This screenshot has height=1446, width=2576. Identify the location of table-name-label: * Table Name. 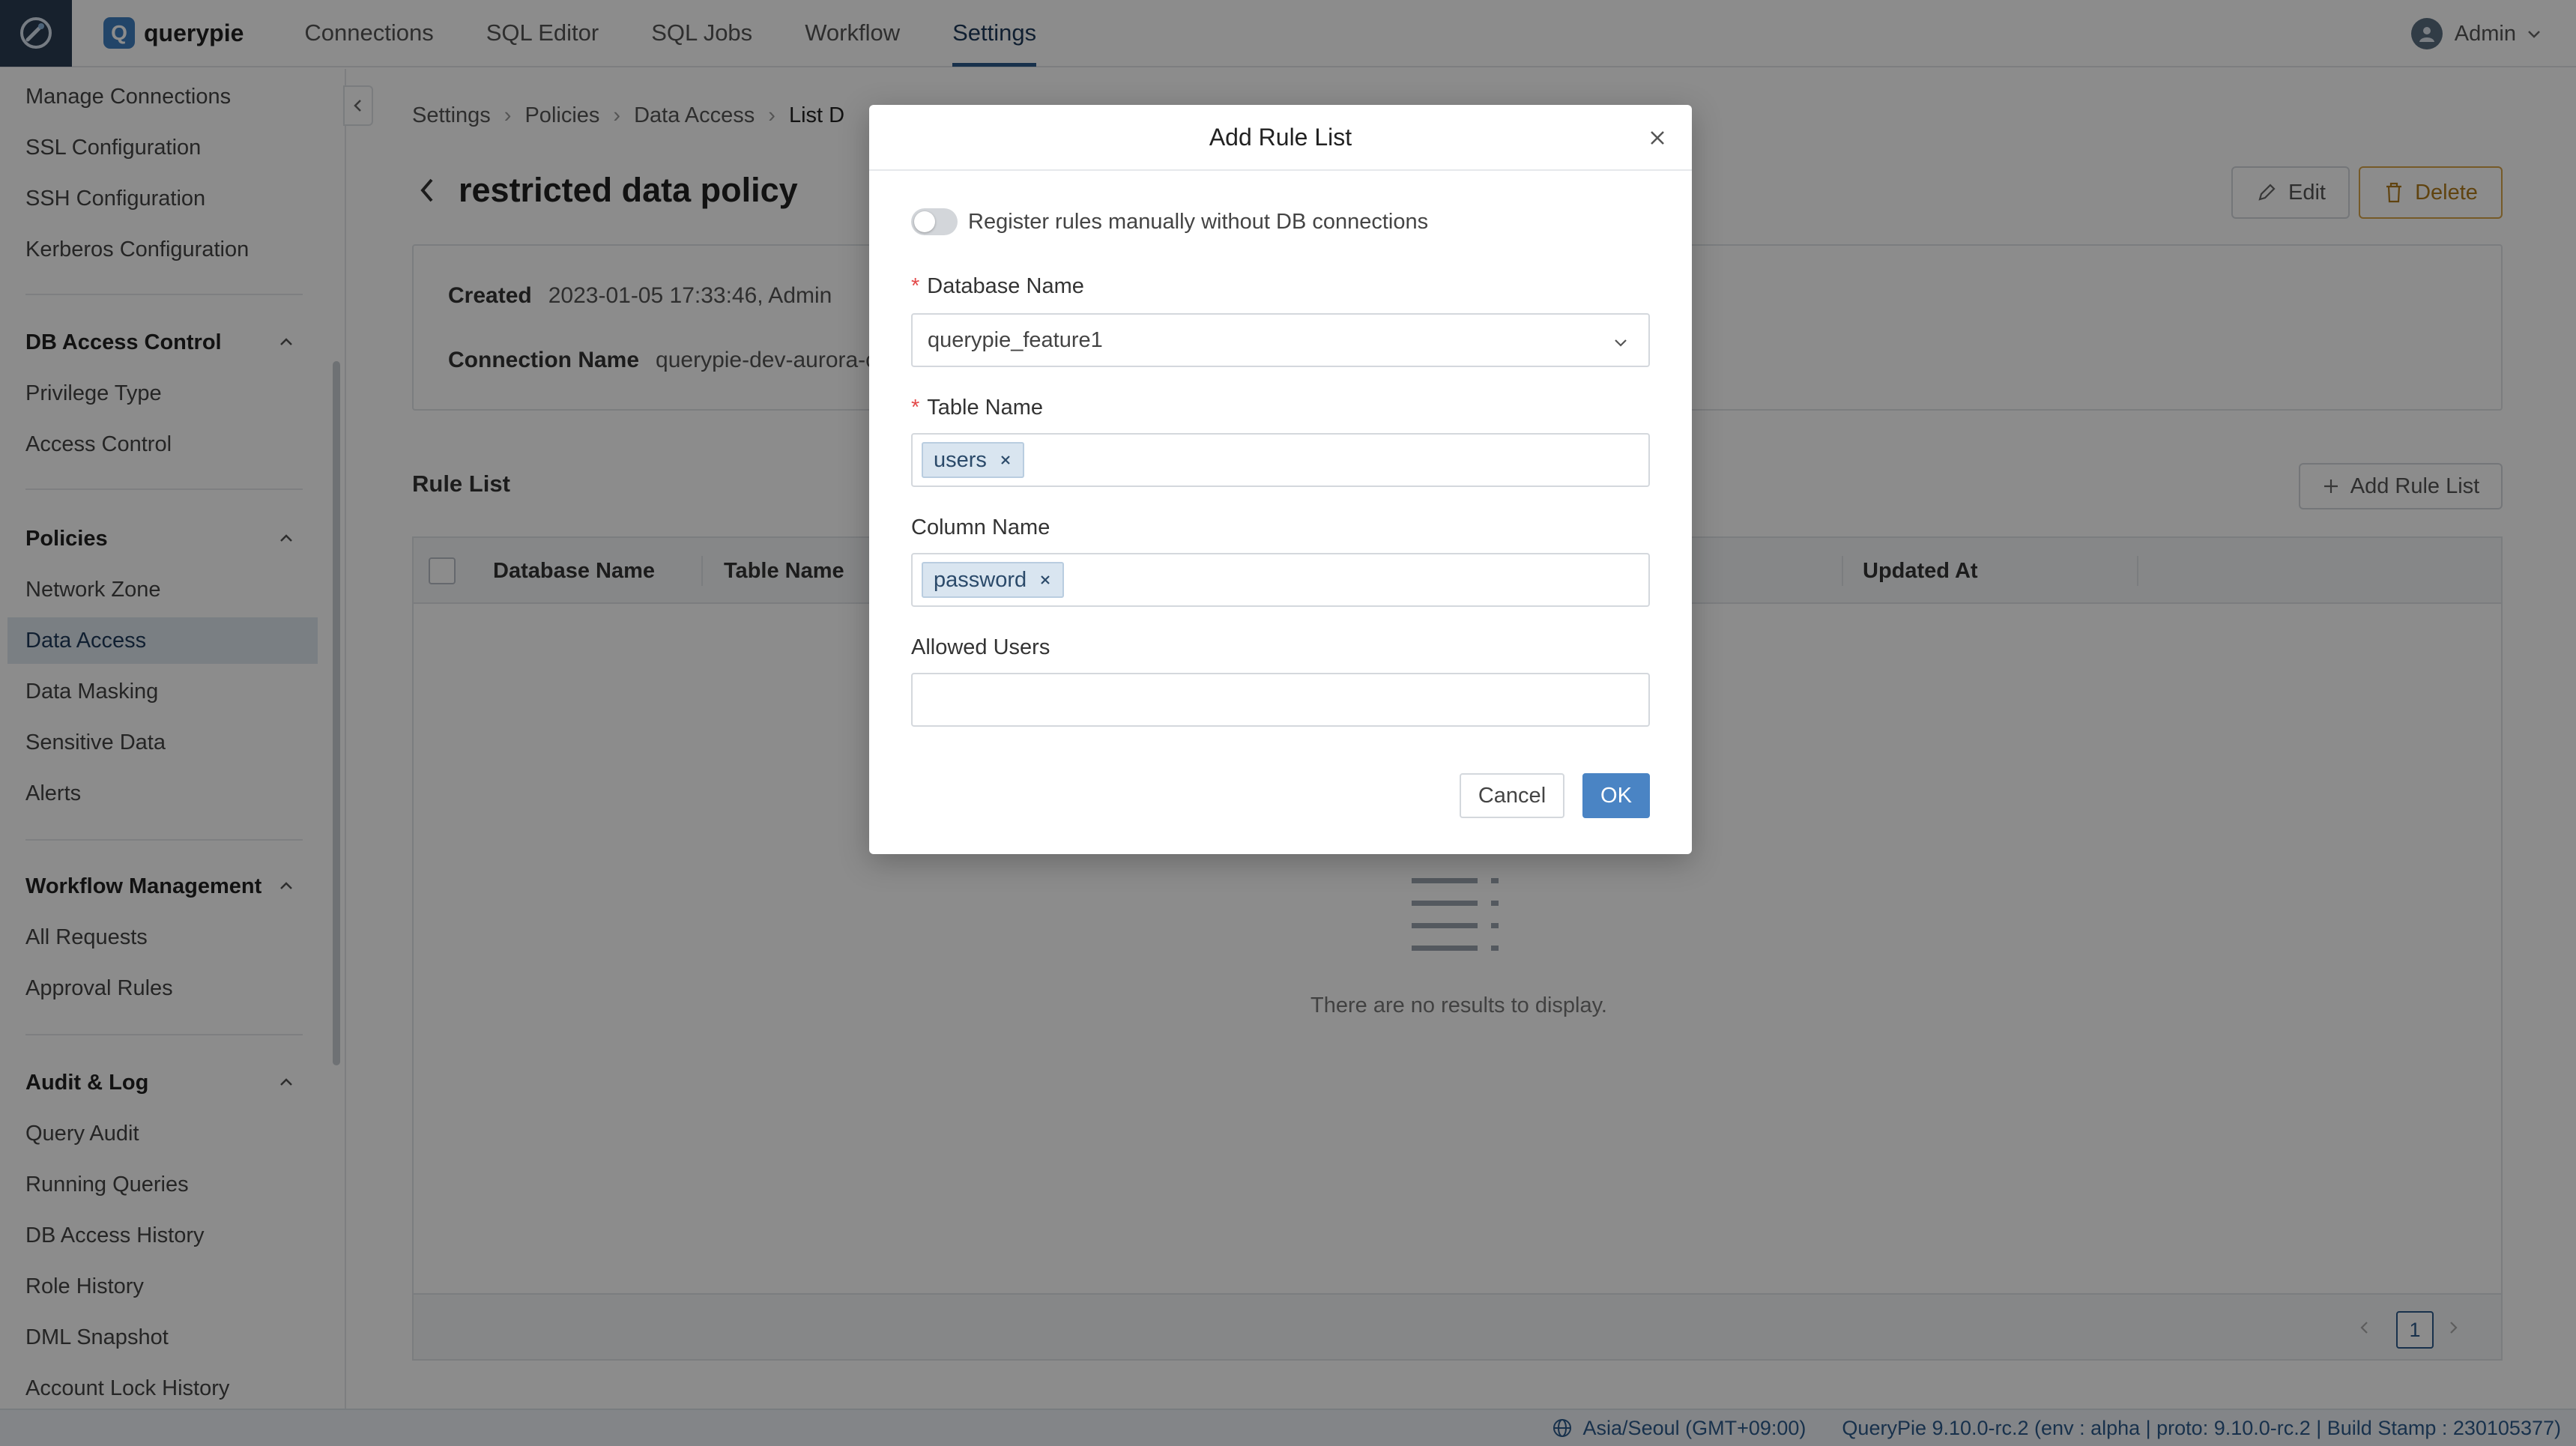
(977, 408).